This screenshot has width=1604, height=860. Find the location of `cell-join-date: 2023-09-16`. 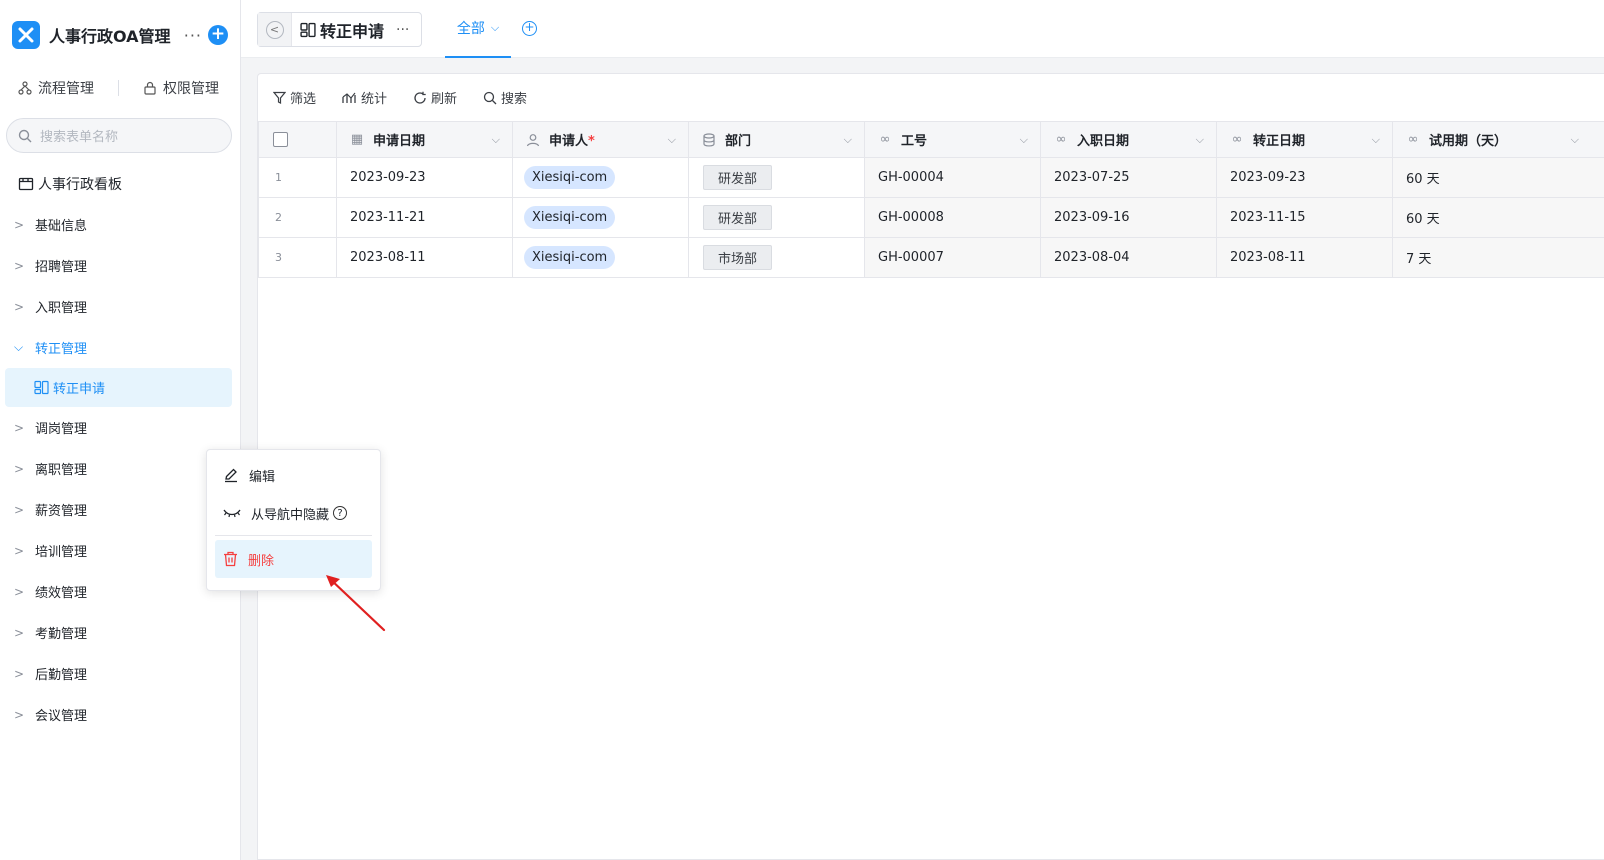

cell-join-date: 2023-09-16 is located at coordinates (1128, 217).